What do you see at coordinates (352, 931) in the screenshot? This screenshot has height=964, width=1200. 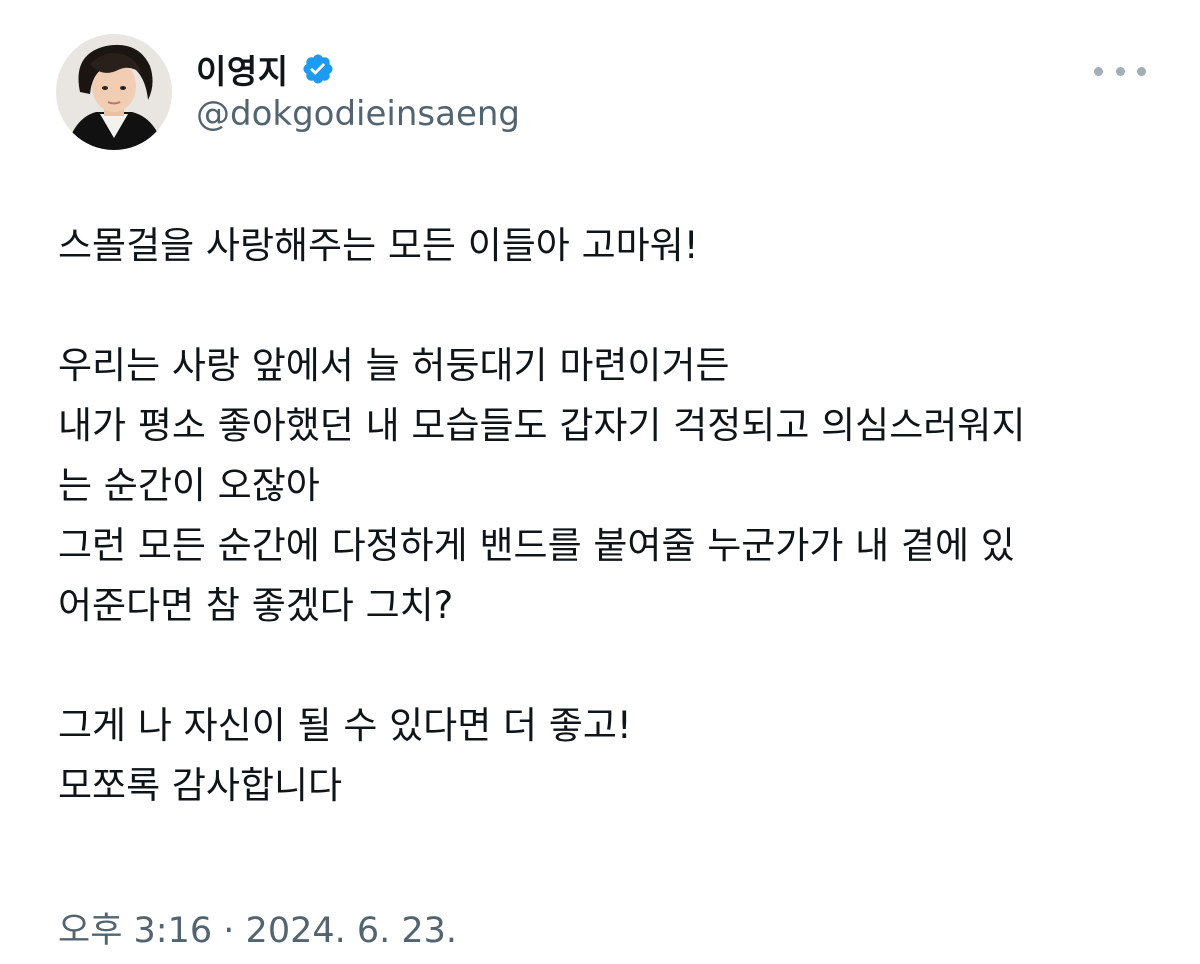 I see `tweet-date-link: 2024. 6. 23.` at bounding box center [352, 931].